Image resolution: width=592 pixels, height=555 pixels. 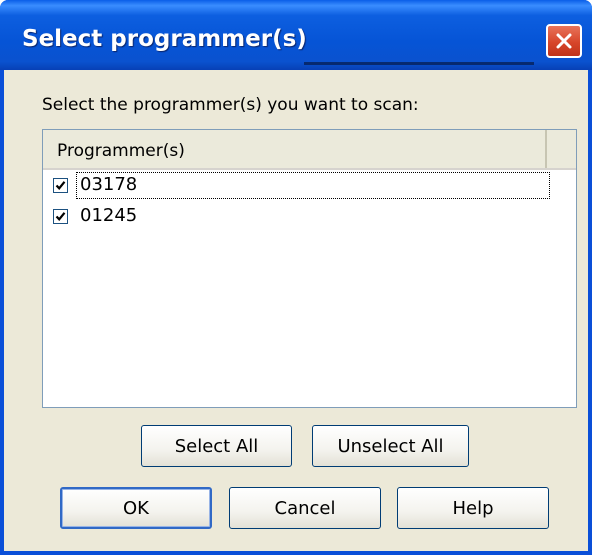 What do you see at coordinates (109, 215) in the screenshot?
I see `item-label: 01245` at bounding box center [109, 215].